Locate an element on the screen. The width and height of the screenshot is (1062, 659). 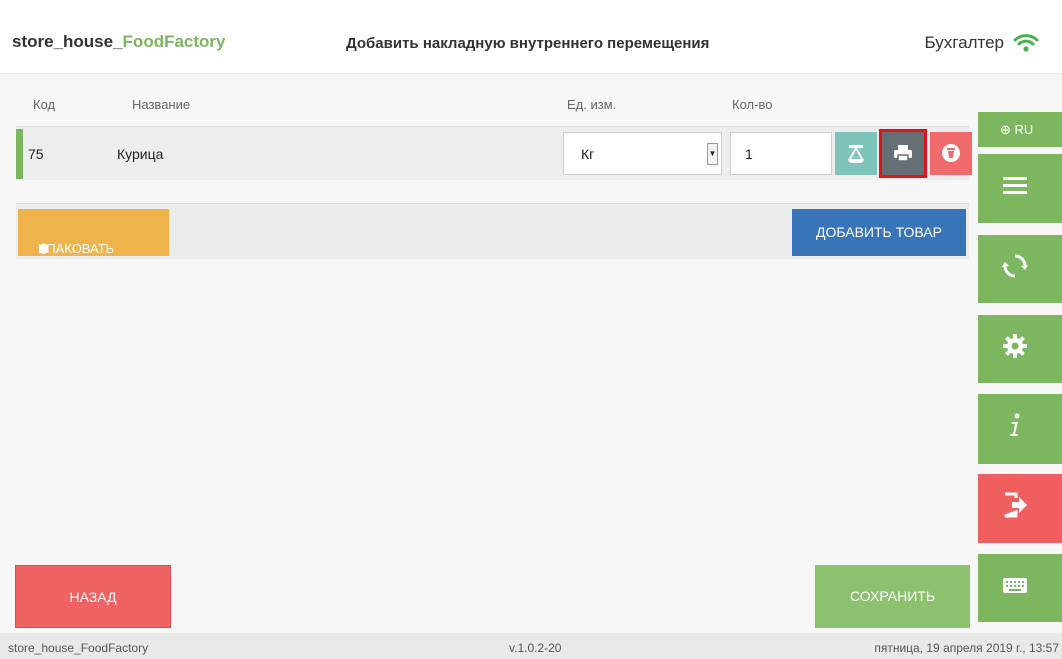
status-datetime: пятница, 19 апреля 2019 г., 13:57 is located at coordinates (966, 648).